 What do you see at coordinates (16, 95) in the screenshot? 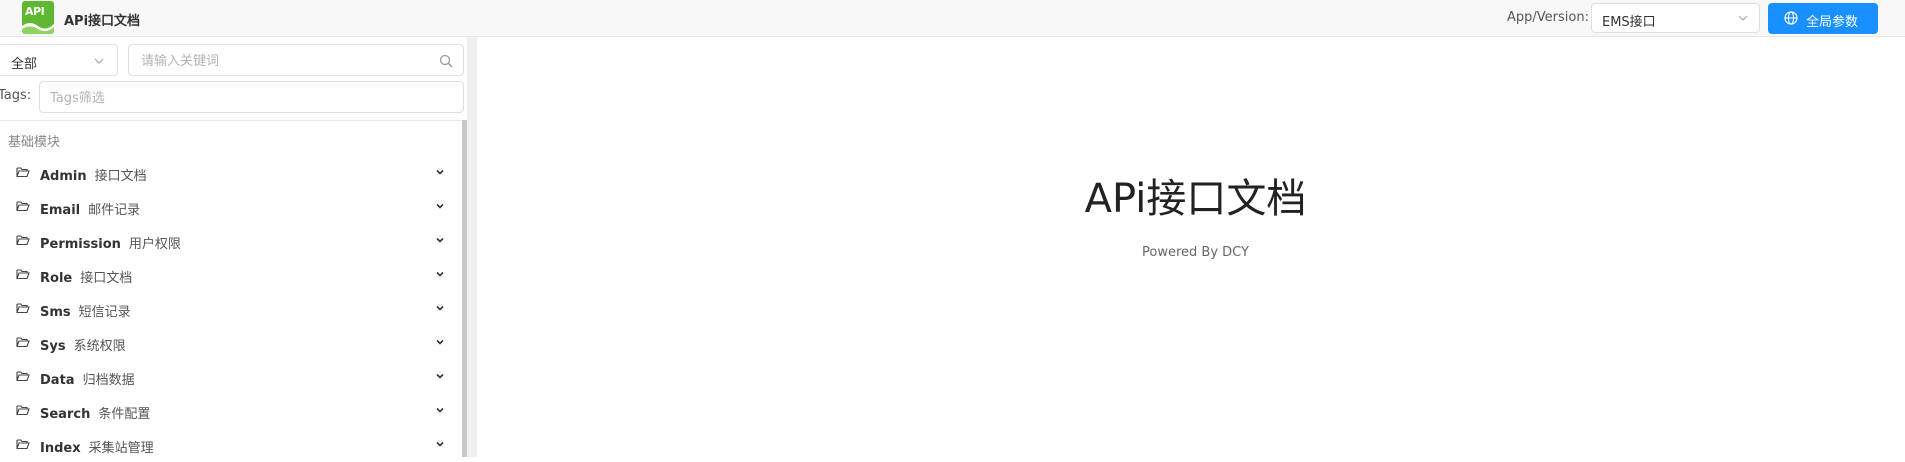
I see `tags-label: Tags:` at bounding box center [16, 95].